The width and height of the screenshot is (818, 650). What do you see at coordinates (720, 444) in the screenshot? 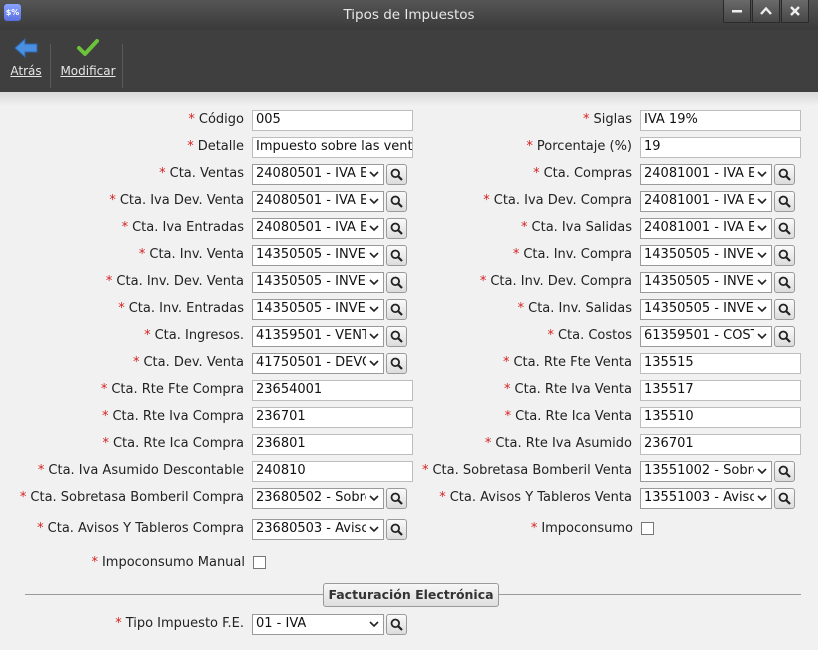
I see `cta-rte-iva-asumido-input: 236701` at bounding box center [720, 444].